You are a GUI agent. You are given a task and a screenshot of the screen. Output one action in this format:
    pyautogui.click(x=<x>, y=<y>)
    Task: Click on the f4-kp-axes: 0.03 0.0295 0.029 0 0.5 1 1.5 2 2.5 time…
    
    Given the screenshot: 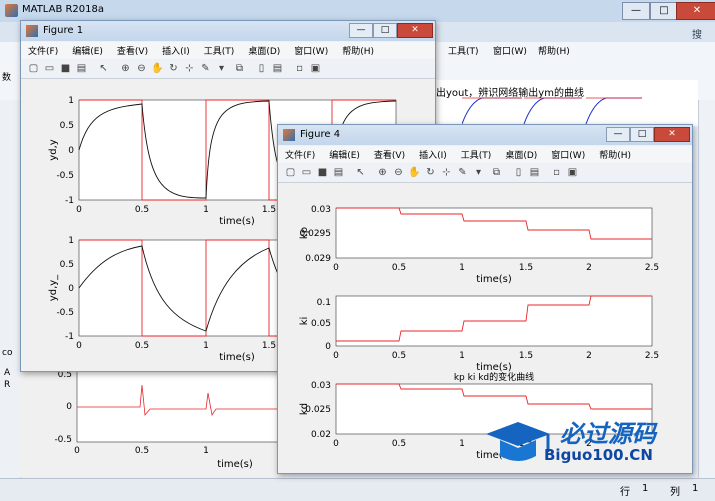 What is the action you would take?
    pyautogui.click(x=479, y=245)
    